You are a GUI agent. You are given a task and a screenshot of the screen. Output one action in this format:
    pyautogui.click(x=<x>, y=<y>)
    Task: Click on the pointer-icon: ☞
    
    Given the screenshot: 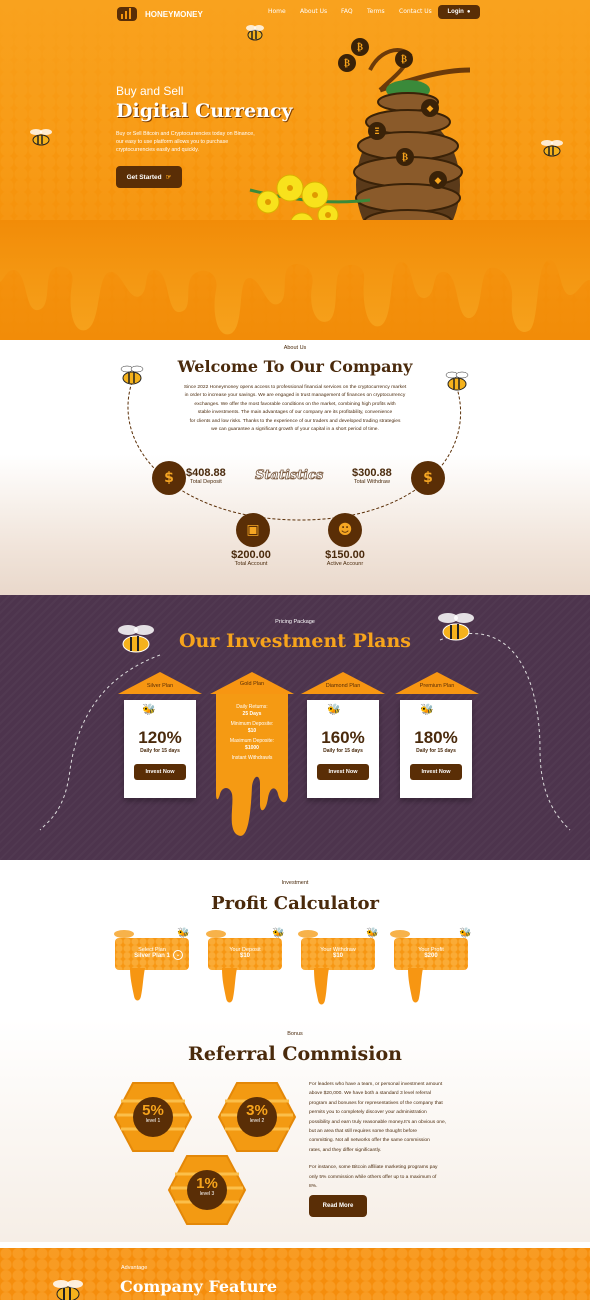 What is the action you would take?
    pyautogui.click(x=168, y=177)
    